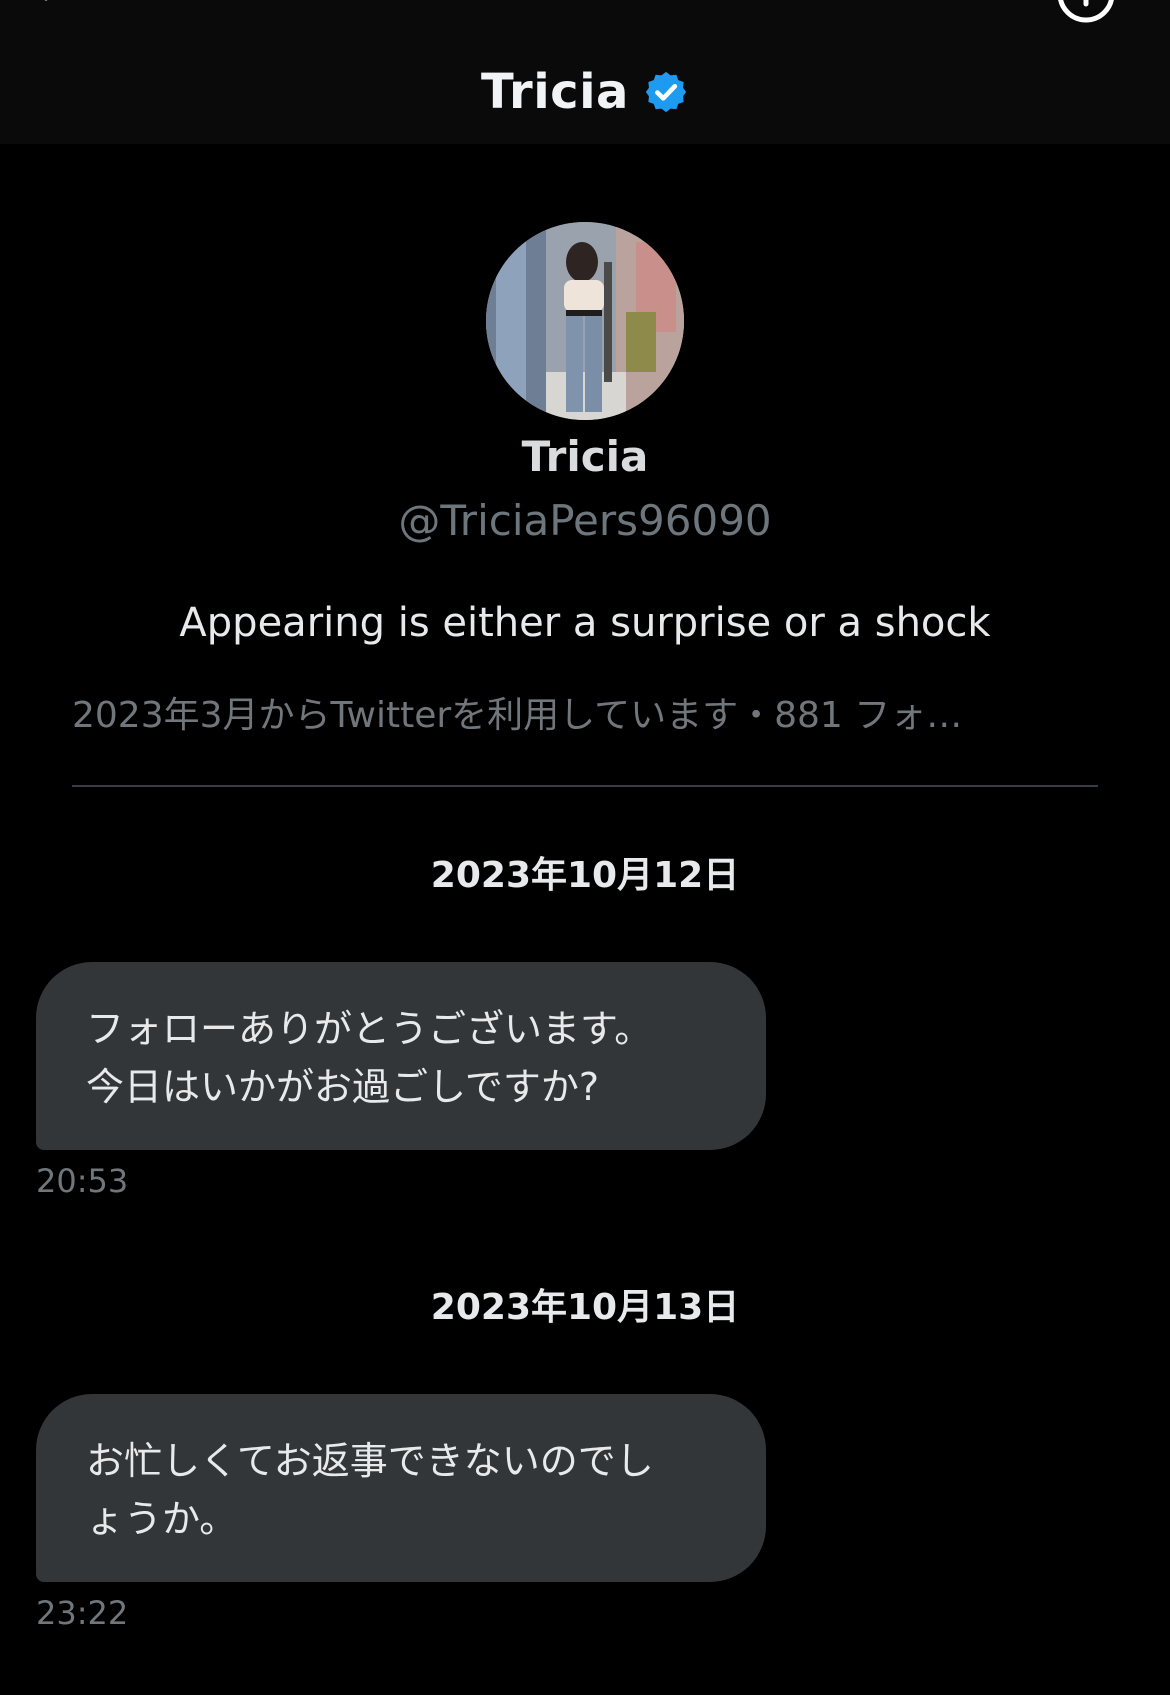 The width and height of the screenshot is (1170, 1695). What do you see at coordinates (1086, 13) in the screenshot?
I see `info-icon` at bounding box center [1086, 13].